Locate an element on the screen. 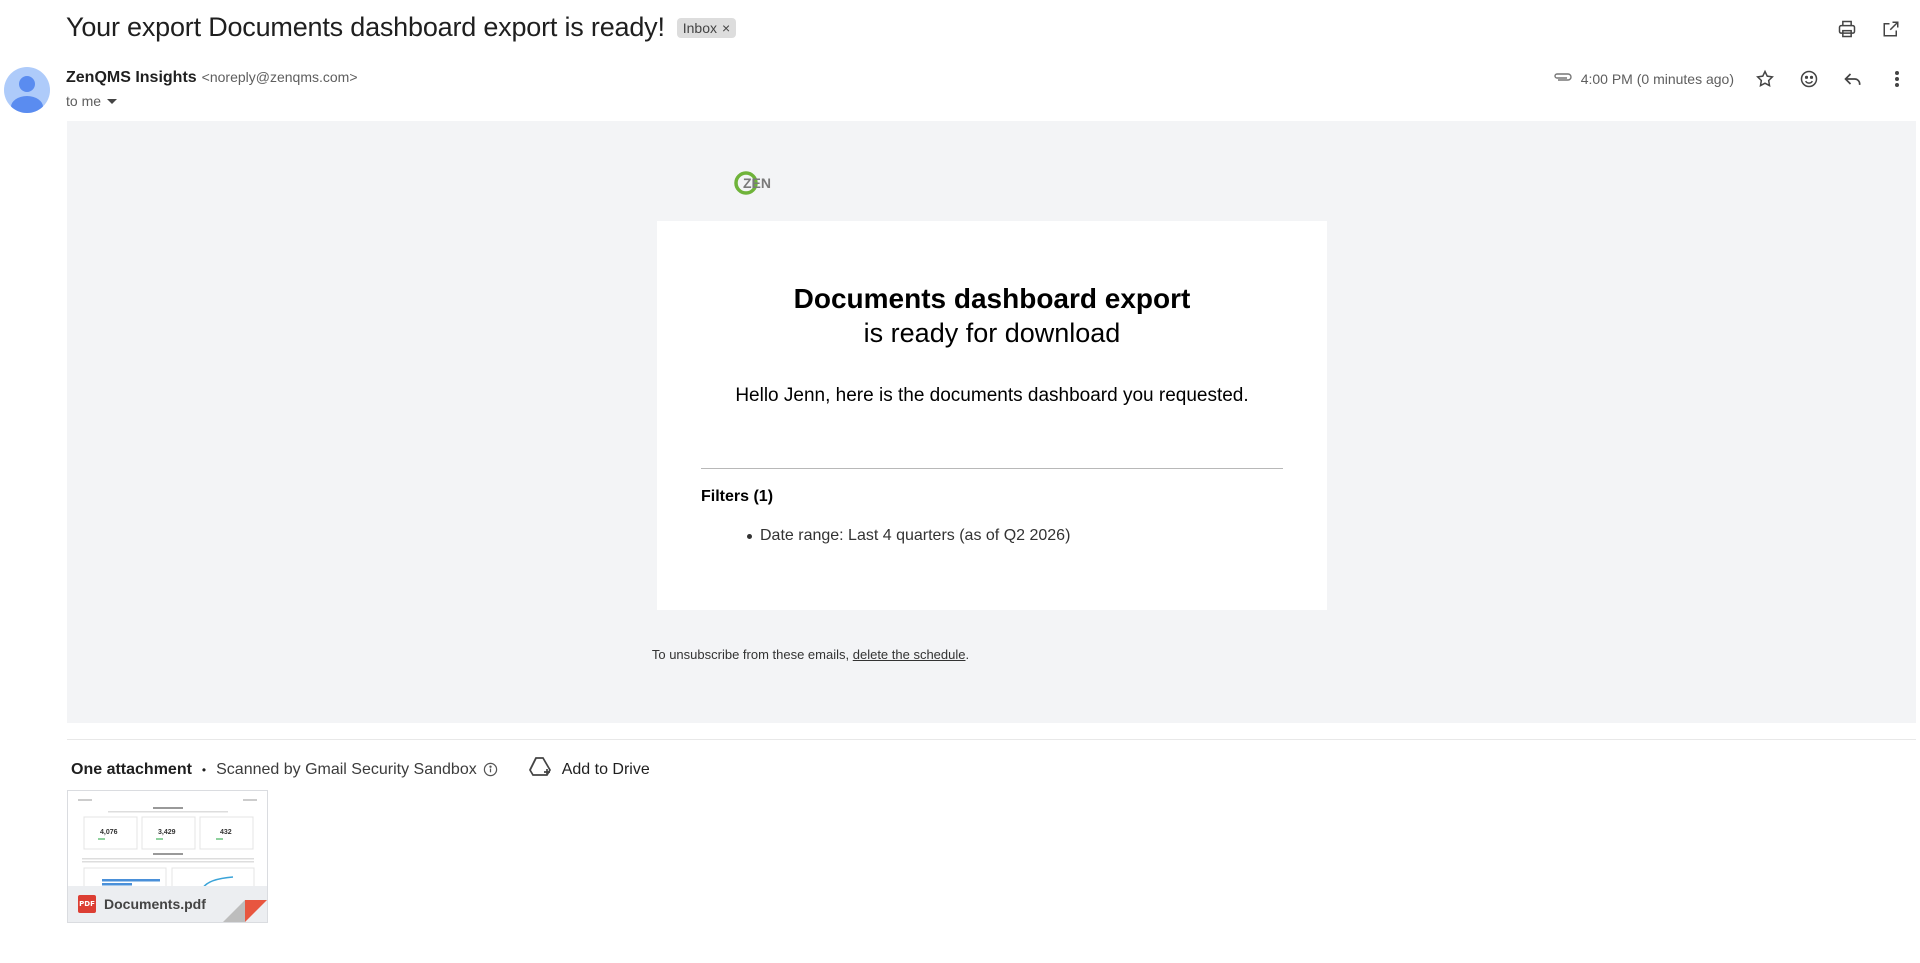 The image size is (1920, 963). filters-heading: Filters (1) is located at coordinates (737, 496).